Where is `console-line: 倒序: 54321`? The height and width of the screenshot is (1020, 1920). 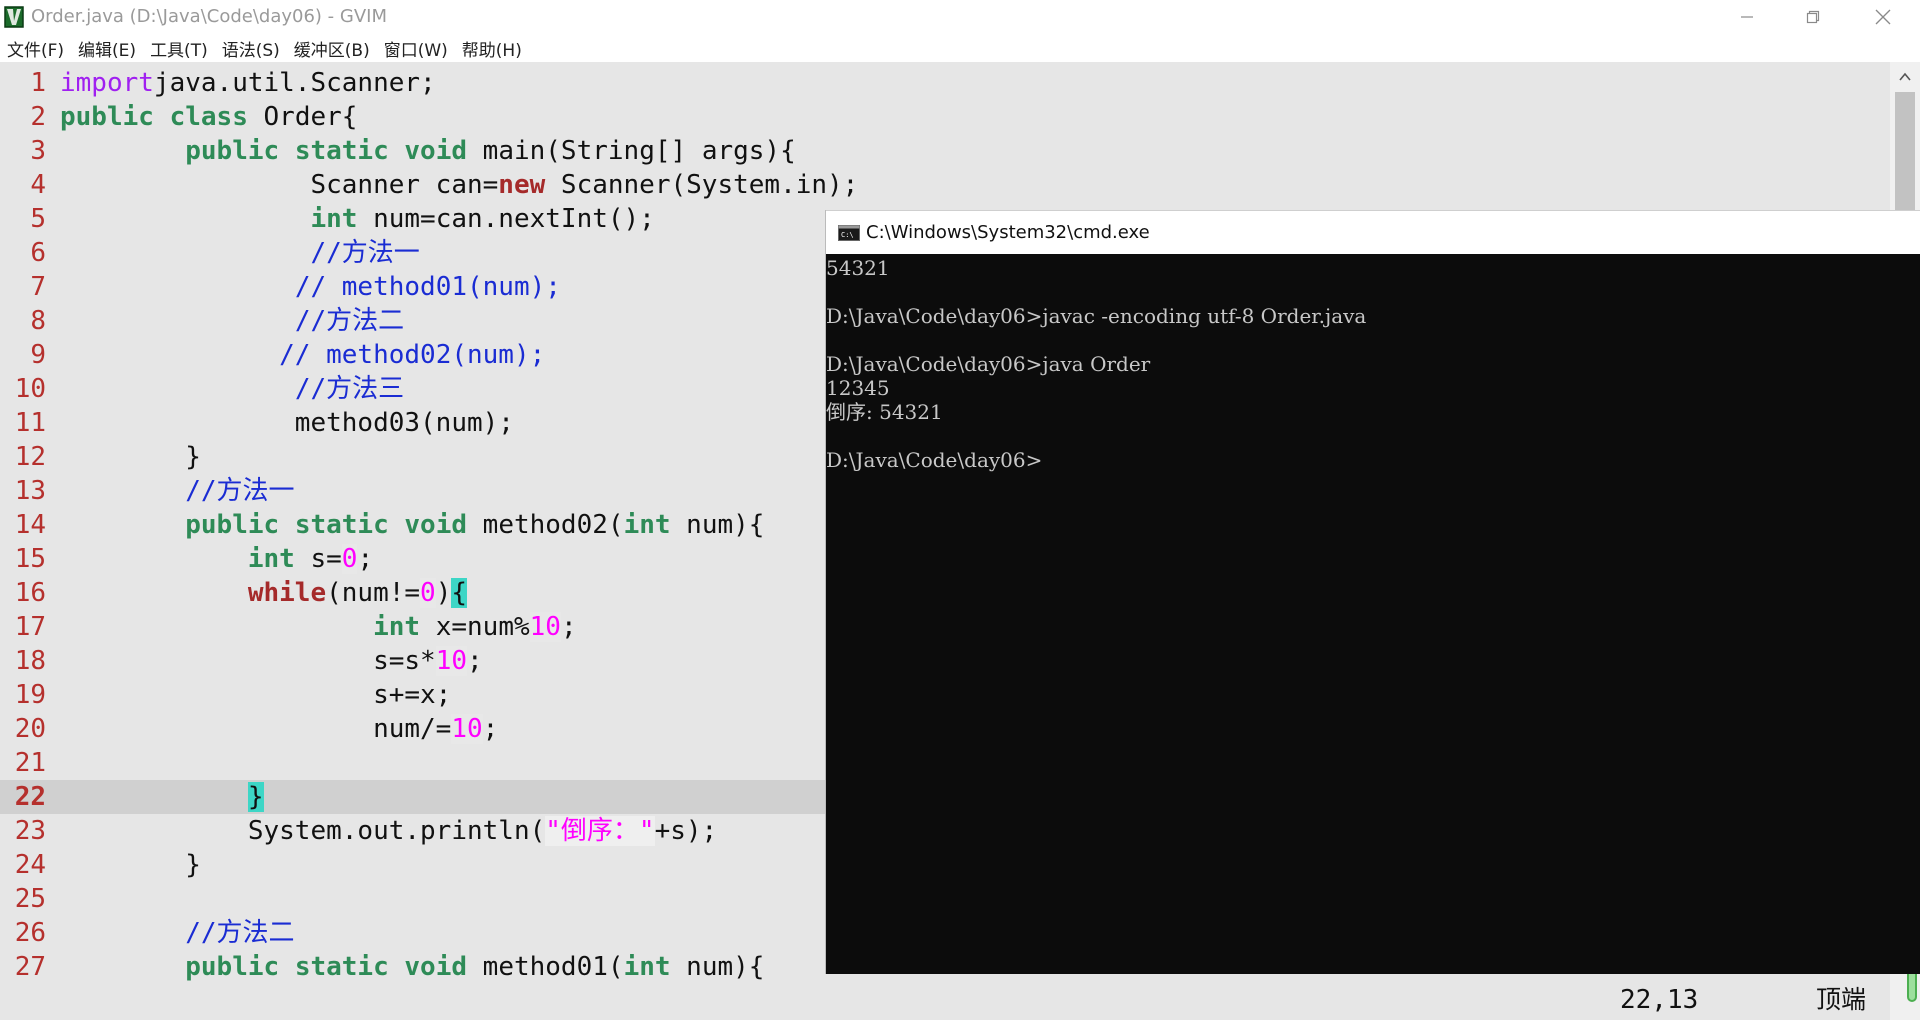
console-line: 倒序: 54321 is located at coordinates (884, 412).